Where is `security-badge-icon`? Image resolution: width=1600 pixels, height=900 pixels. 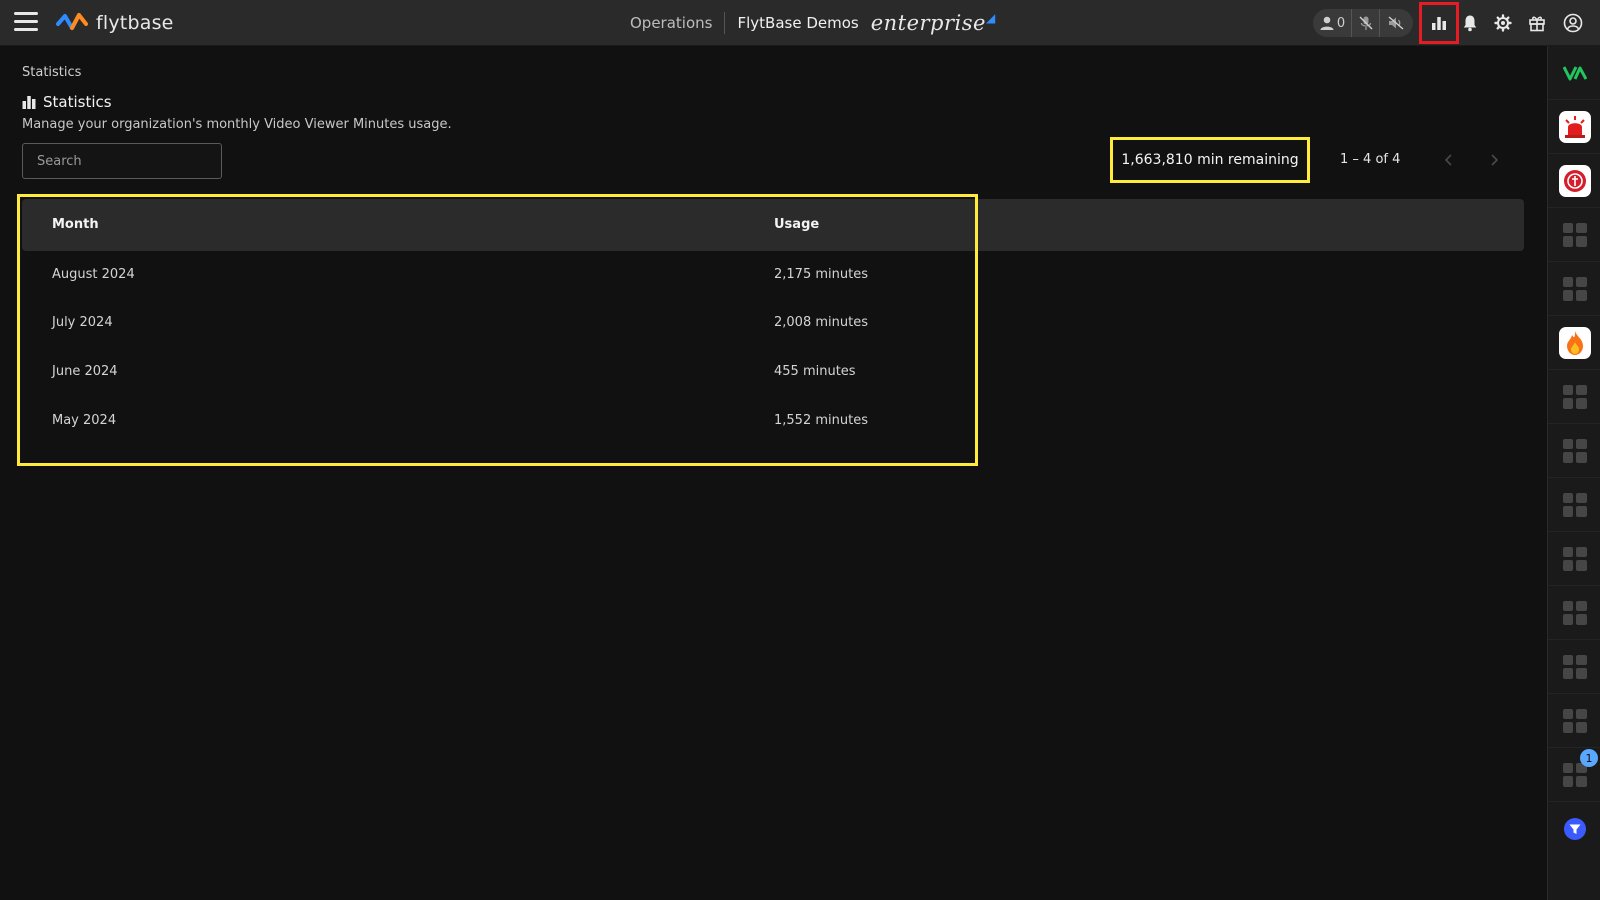 security-badge-icon is located at coordinates (1574, 180).